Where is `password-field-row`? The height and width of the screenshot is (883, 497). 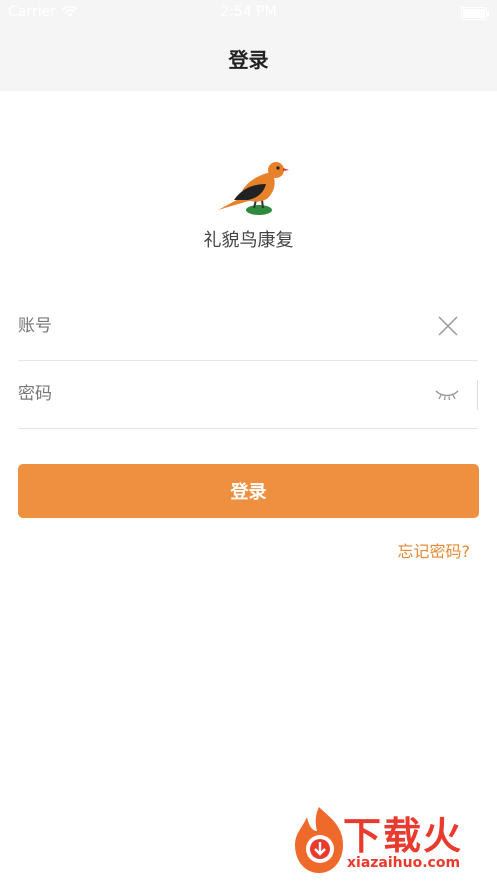
password-field-row is located at coordinates (248, 394).